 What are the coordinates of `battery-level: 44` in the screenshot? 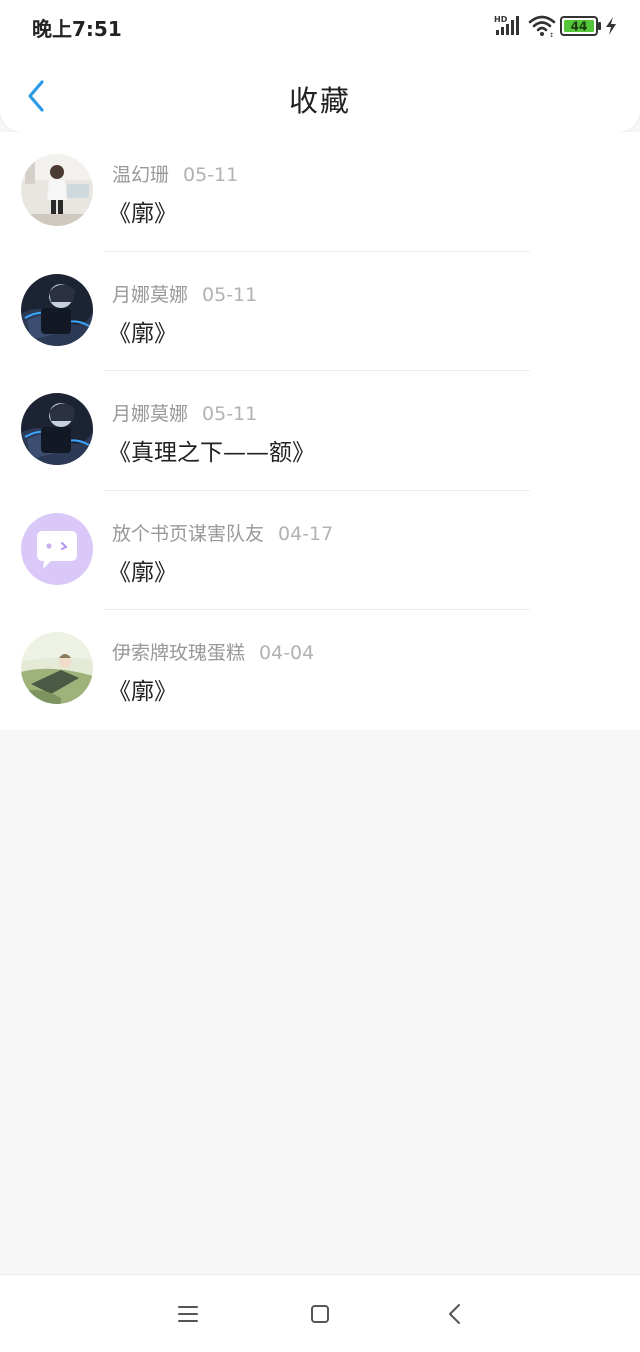 It's located at (579, 27).